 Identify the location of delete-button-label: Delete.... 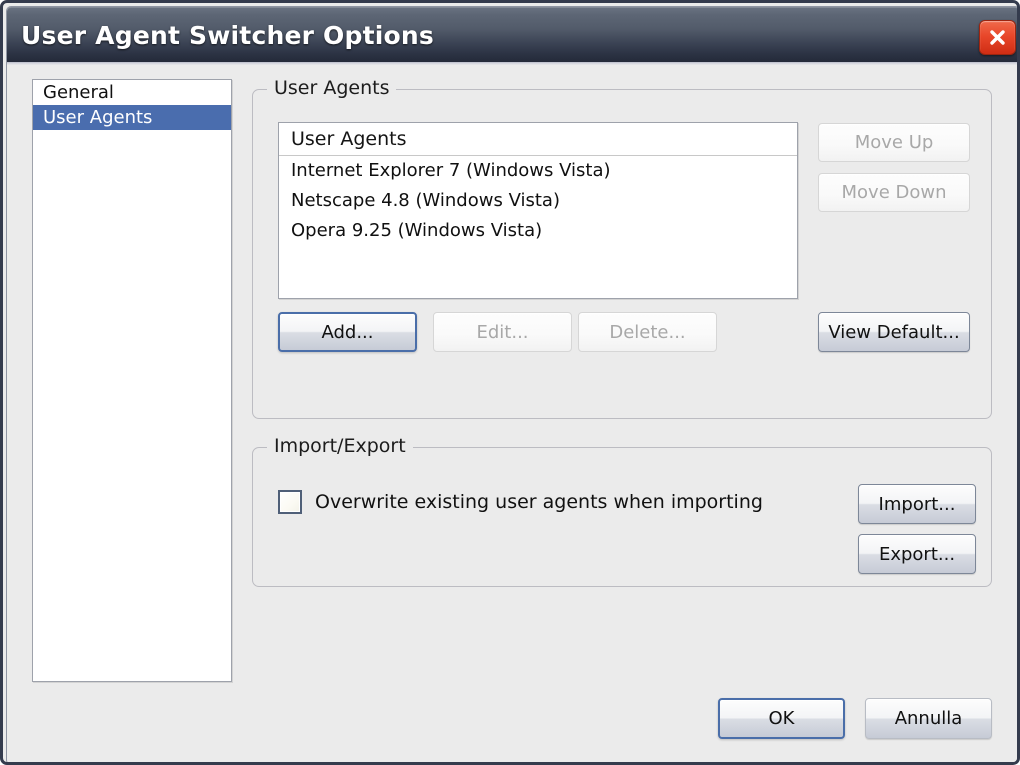
(647, 332).